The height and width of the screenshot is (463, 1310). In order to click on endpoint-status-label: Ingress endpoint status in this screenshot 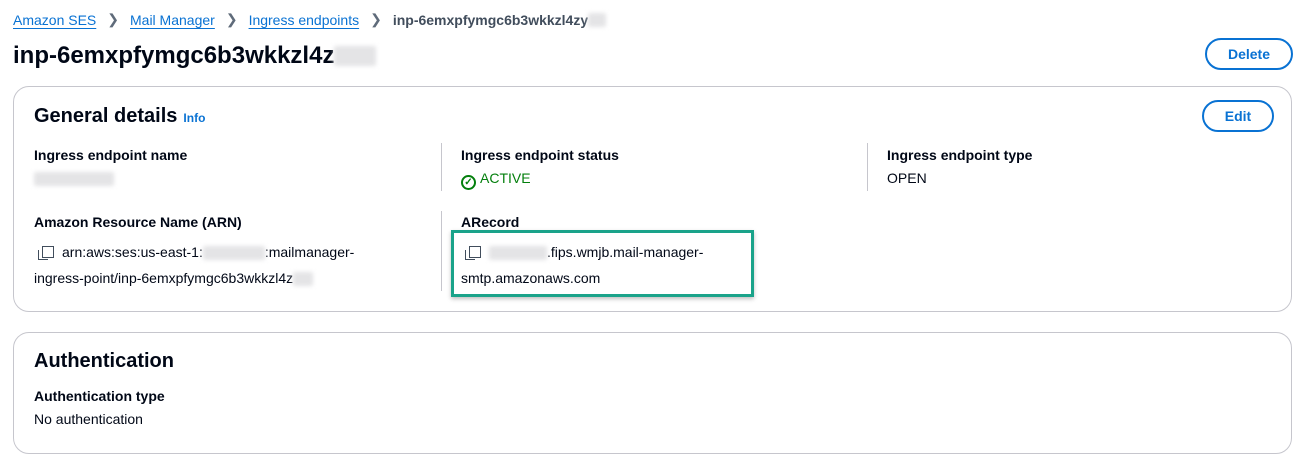, I will do `click(540, 155)`.